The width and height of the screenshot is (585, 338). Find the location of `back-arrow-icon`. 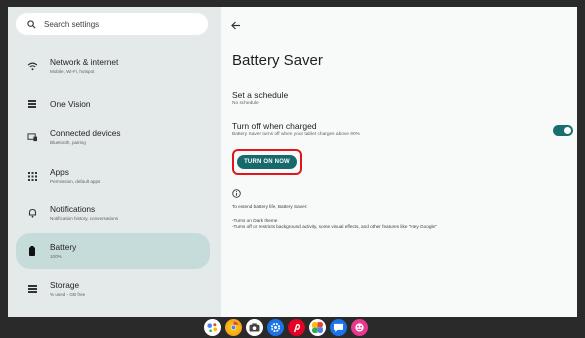

back-arrow-icon is located at coordinates (236, 26).